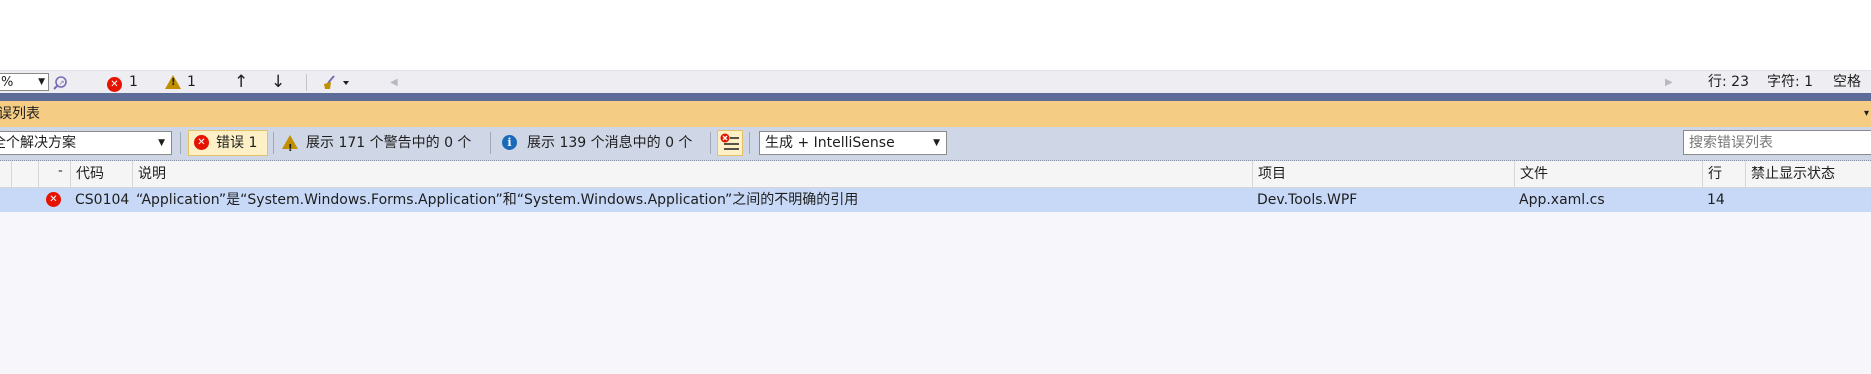 This screenshot has height=374, width=1871. Describe the element at coordinates (509, 142) in the screenshot. I see `info-icon: i` at that location.